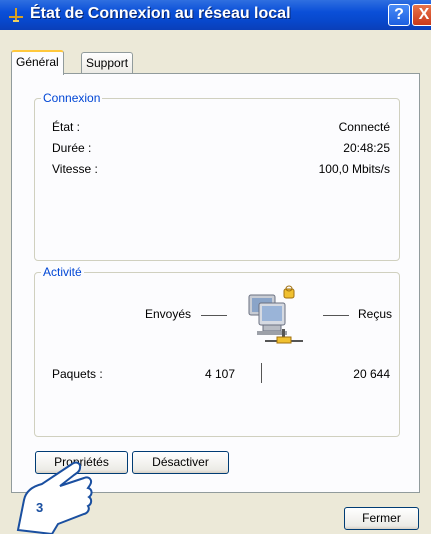 This screenshot has height=534, width=431. What do you see at coordinates (75, 169) in the screenshot?
I see `speed-label: Vitesse :` at bounding box center [75, 169].